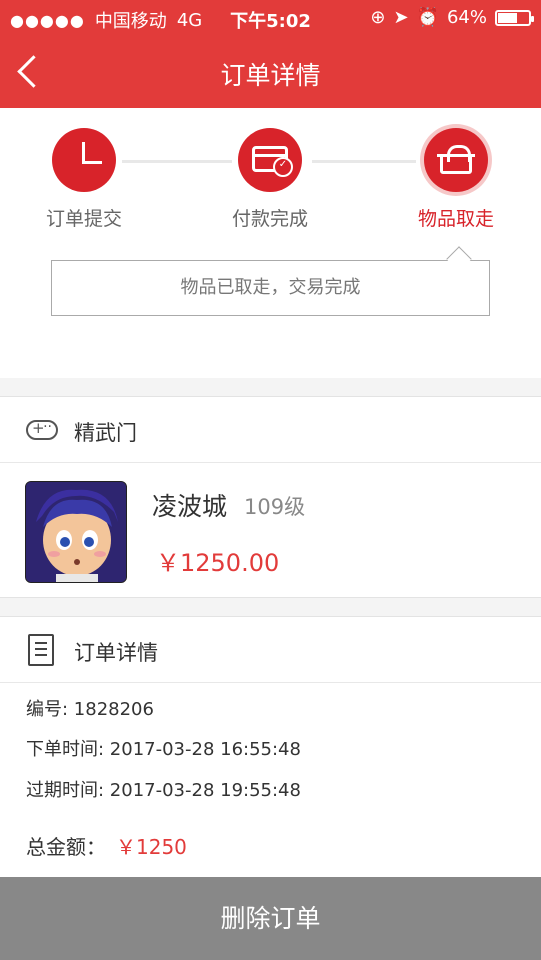 The width and height of the screenshot is (541, 960). I want to click on step-item-taken: 物品取走, so click(456, 179).